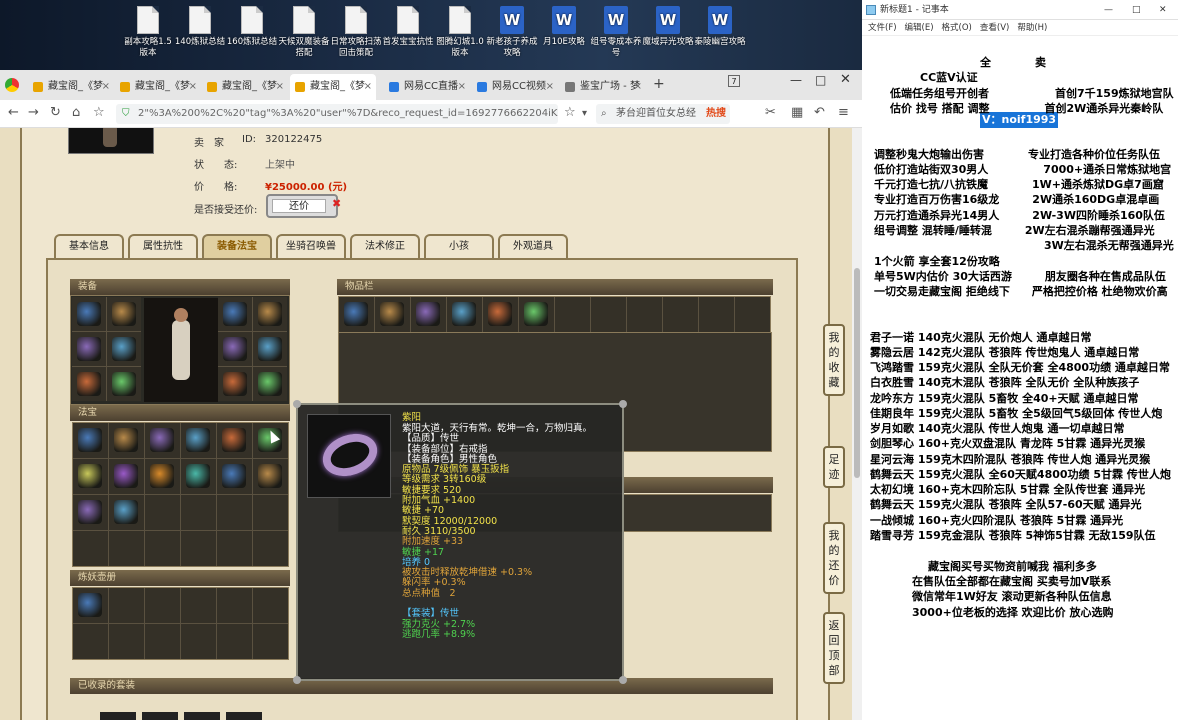  What do you see at coordinates (584, 113) in the screenshot?
I see `dropdown-icon: ▾` at bounding box center [584, 113].